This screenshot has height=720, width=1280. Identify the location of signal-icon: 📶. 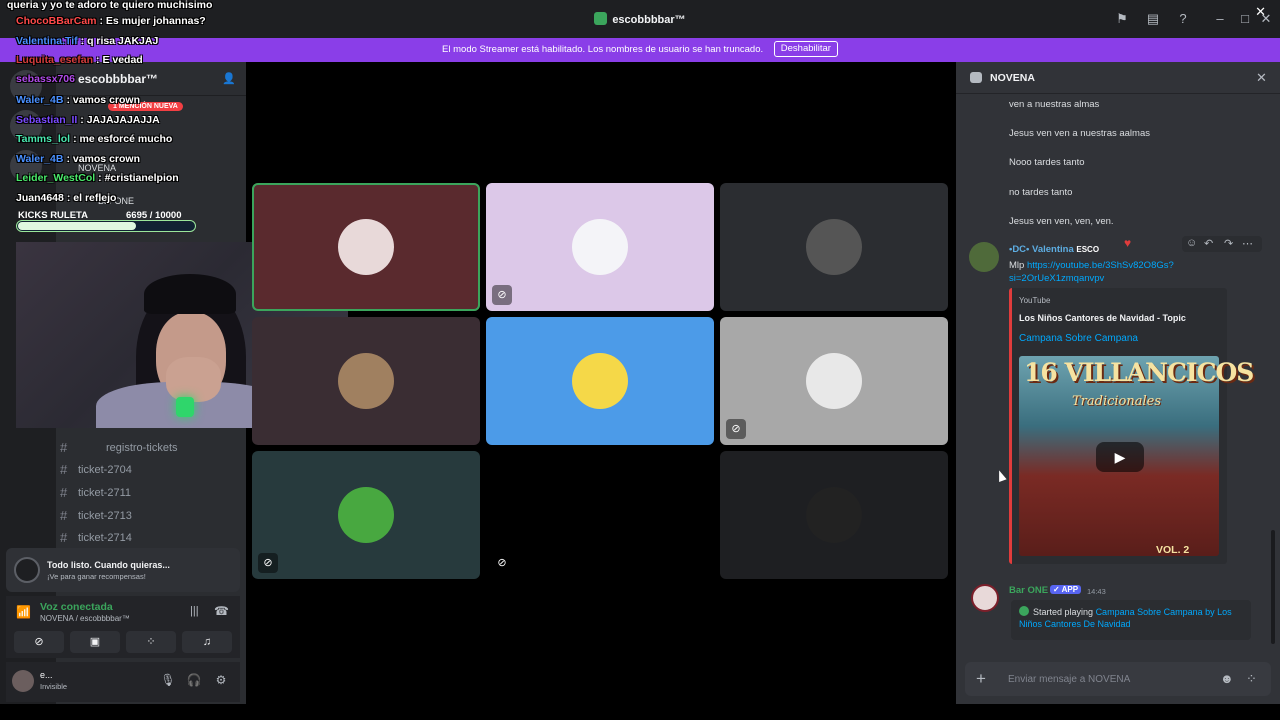
(23, 612).